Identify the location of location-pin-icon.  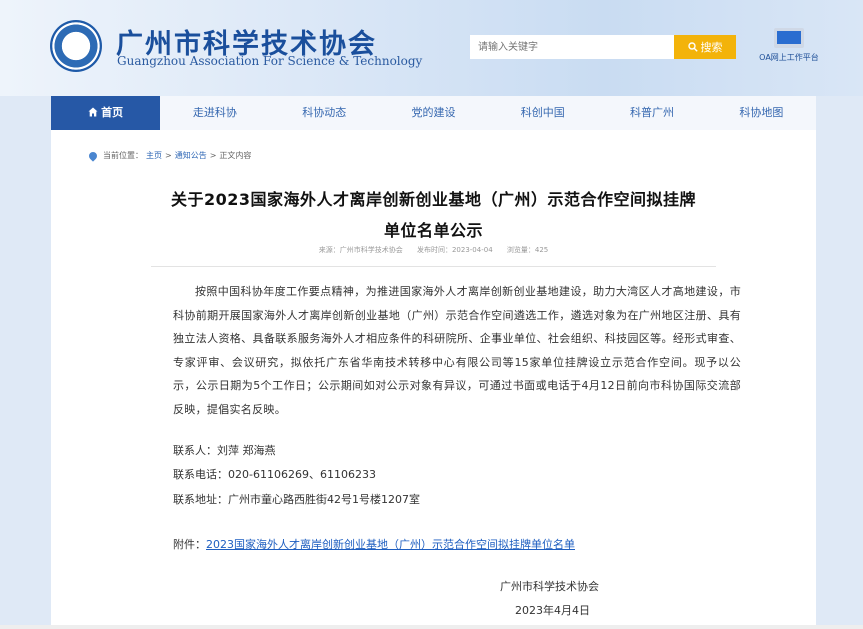
(93, 155).